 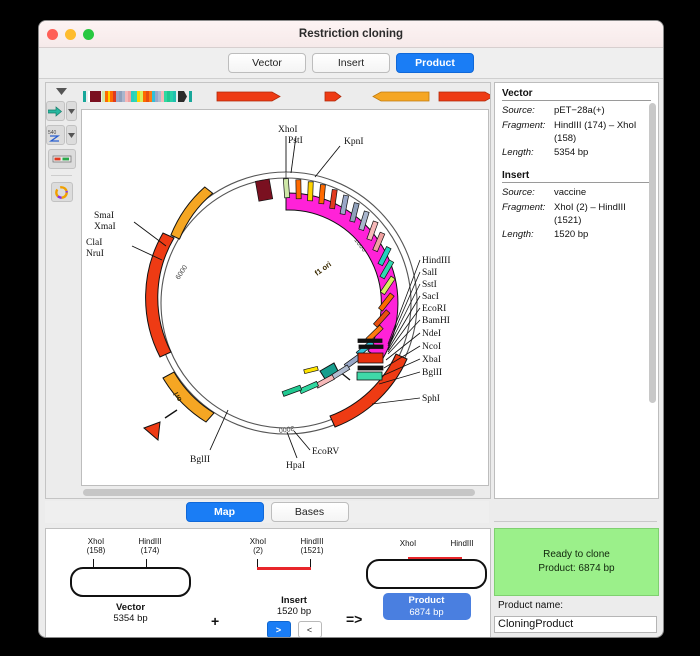 What do you see at coordinates (295, 466) in the screenshot?
I see `svg-text: HpaI` at bounding box center [295, 466].